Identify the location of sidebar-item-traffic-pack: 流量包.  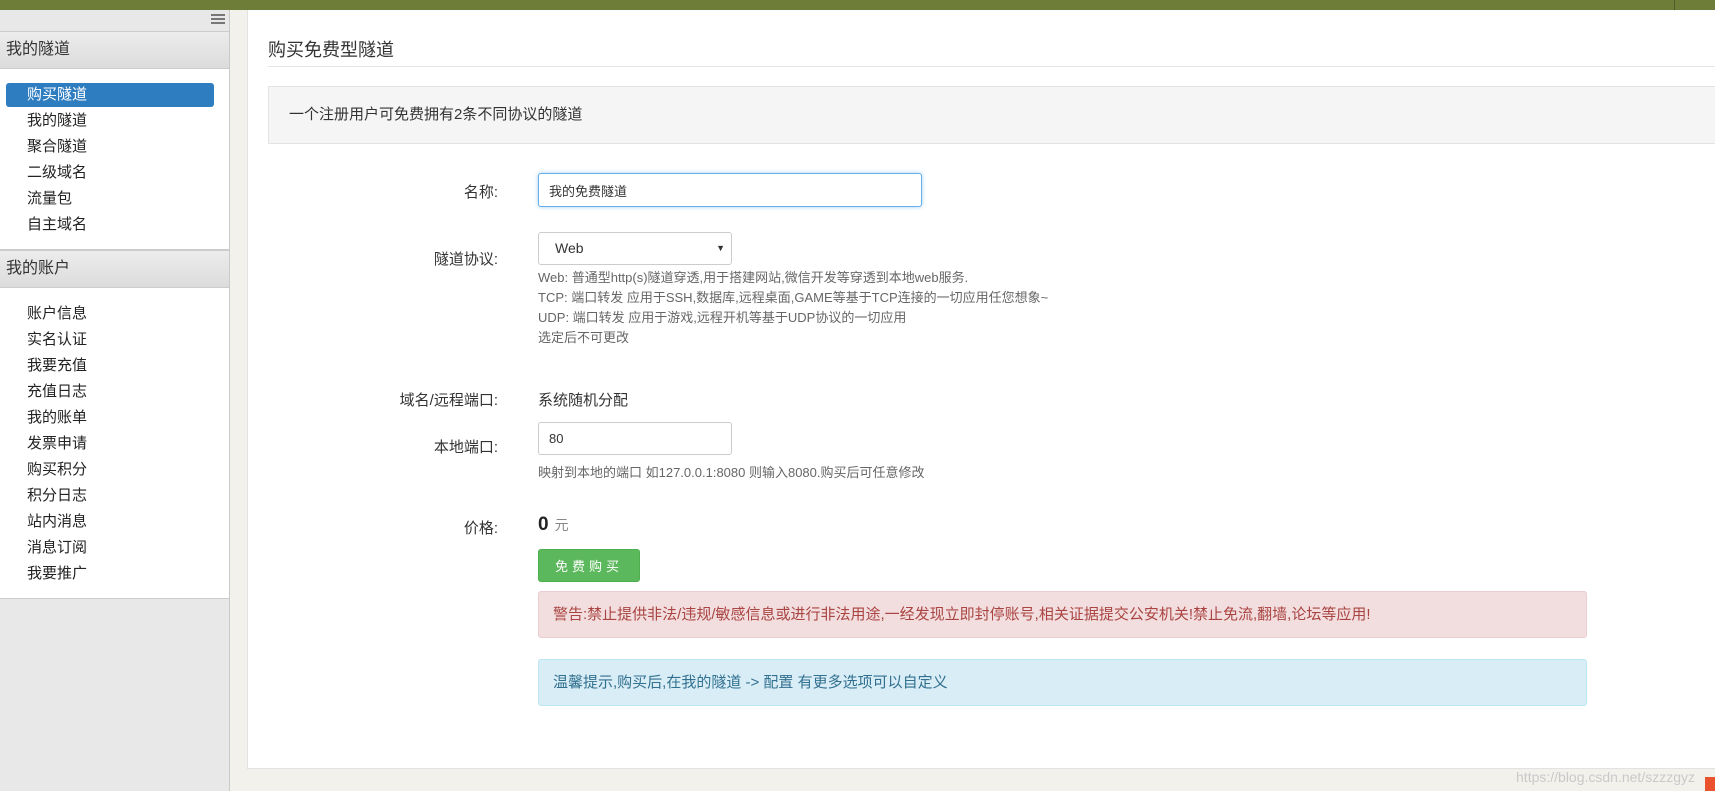
(110, 199).